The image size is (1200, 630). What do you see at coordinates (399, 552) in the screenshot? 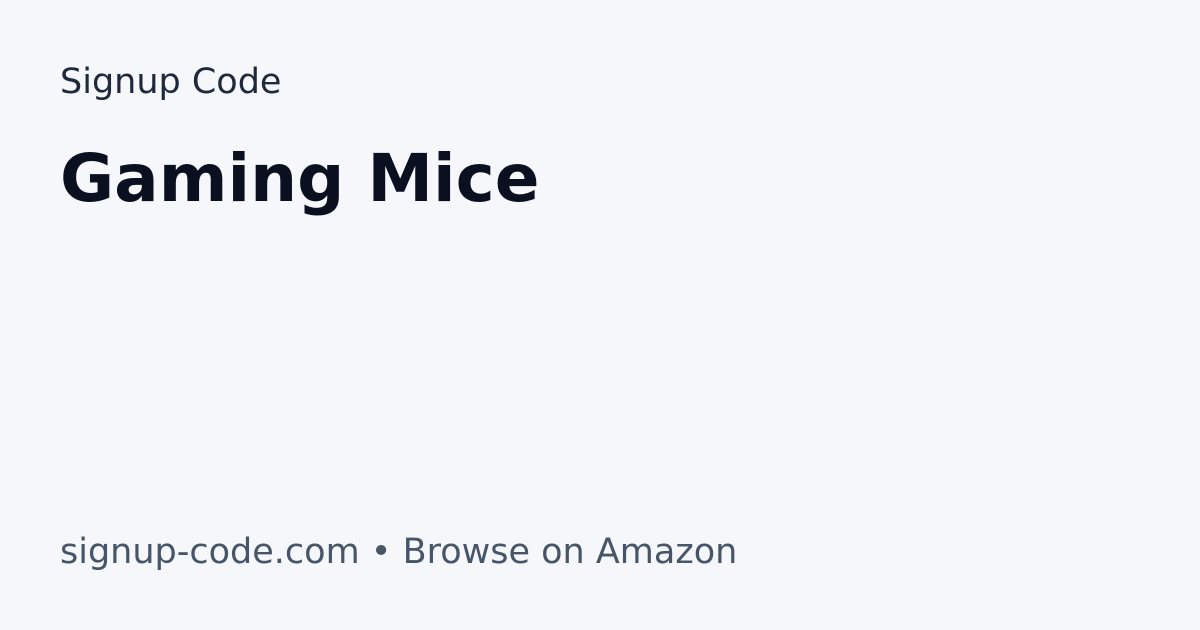
I see `footer-text: signup-code.com • Browse on Amazon` at bounding box center [399, 552].